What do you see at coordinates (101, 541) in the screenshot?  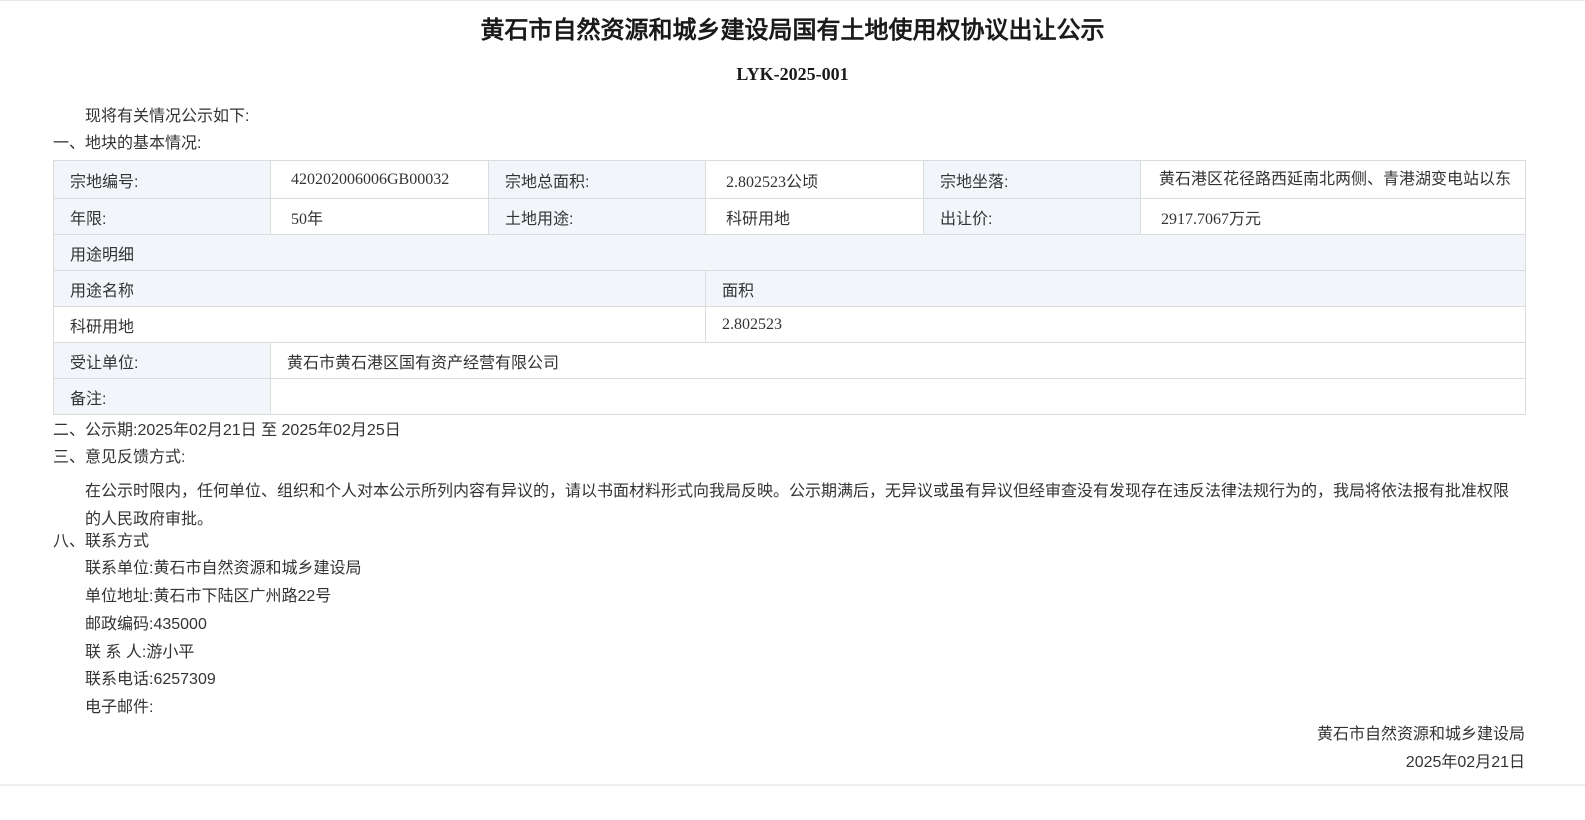 I see `section8-heading: 八、联系方式` at bounding box center [101, 541].